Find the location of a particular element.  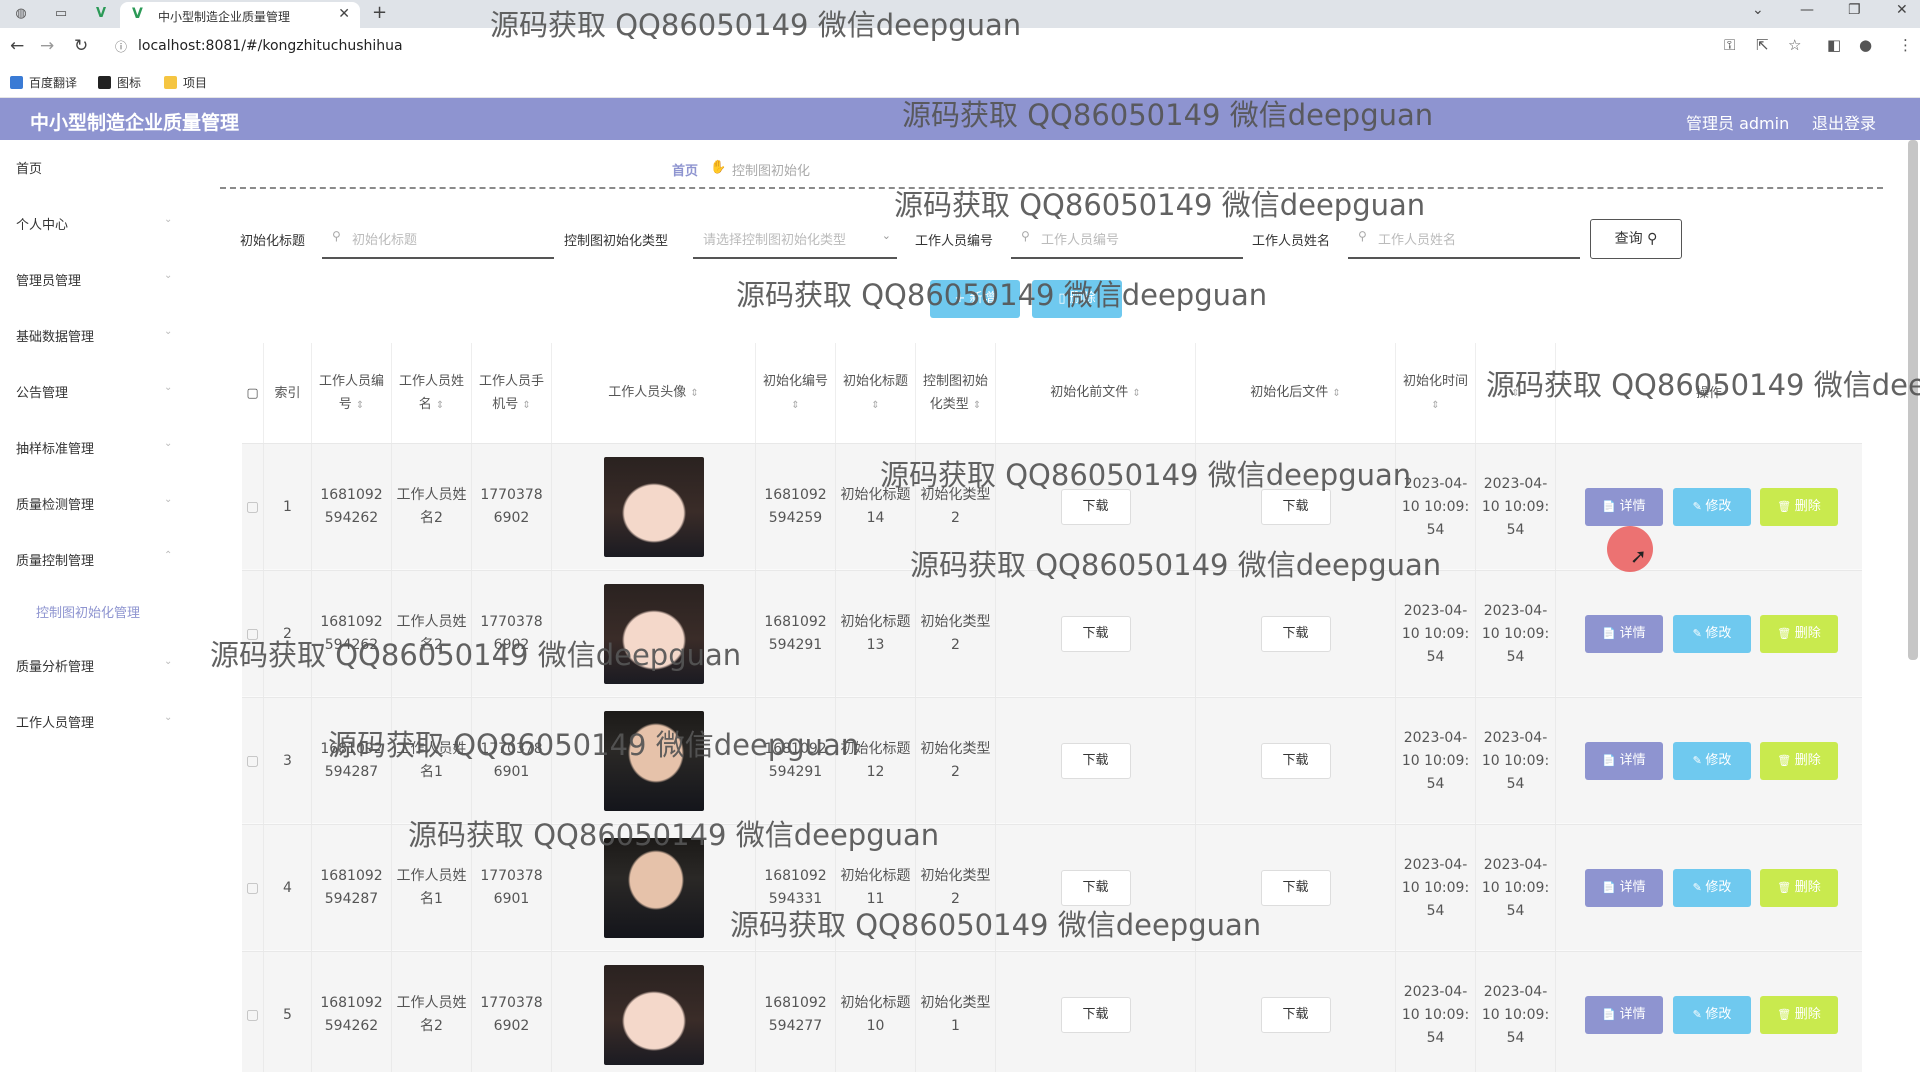

new-tab-icon: + is located at coordinates (379, 12).